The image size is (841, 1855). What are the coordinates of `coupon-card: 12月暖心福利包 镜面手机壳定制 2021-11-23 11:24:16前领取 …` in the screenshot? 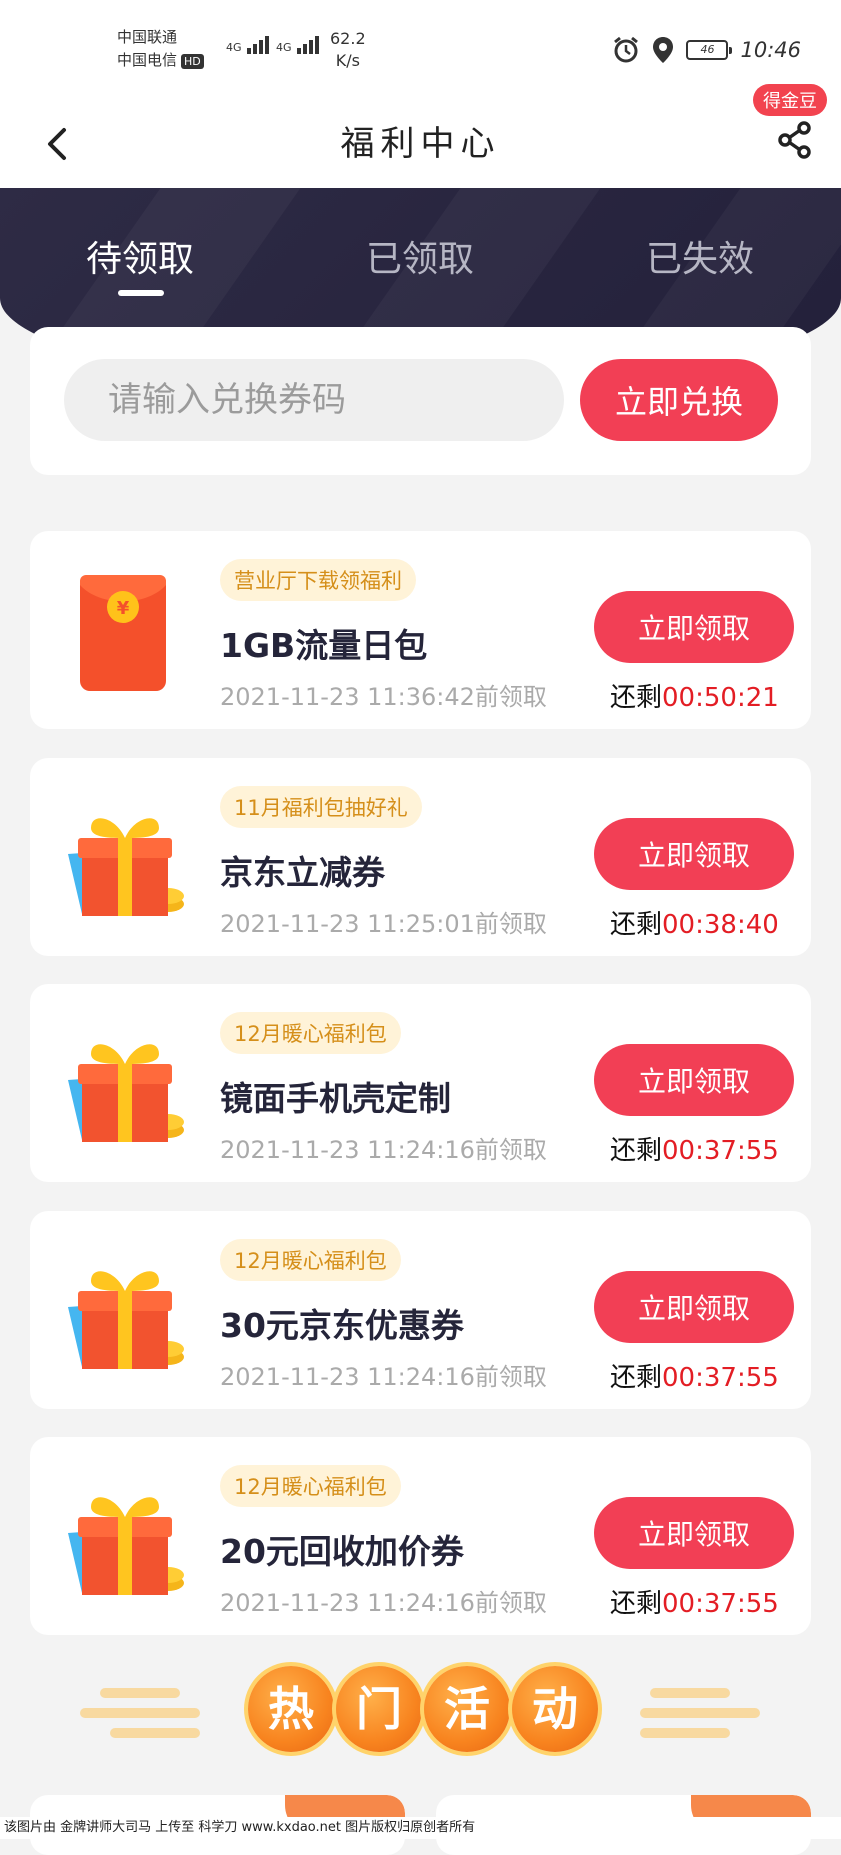 It's located at (420, 1083).